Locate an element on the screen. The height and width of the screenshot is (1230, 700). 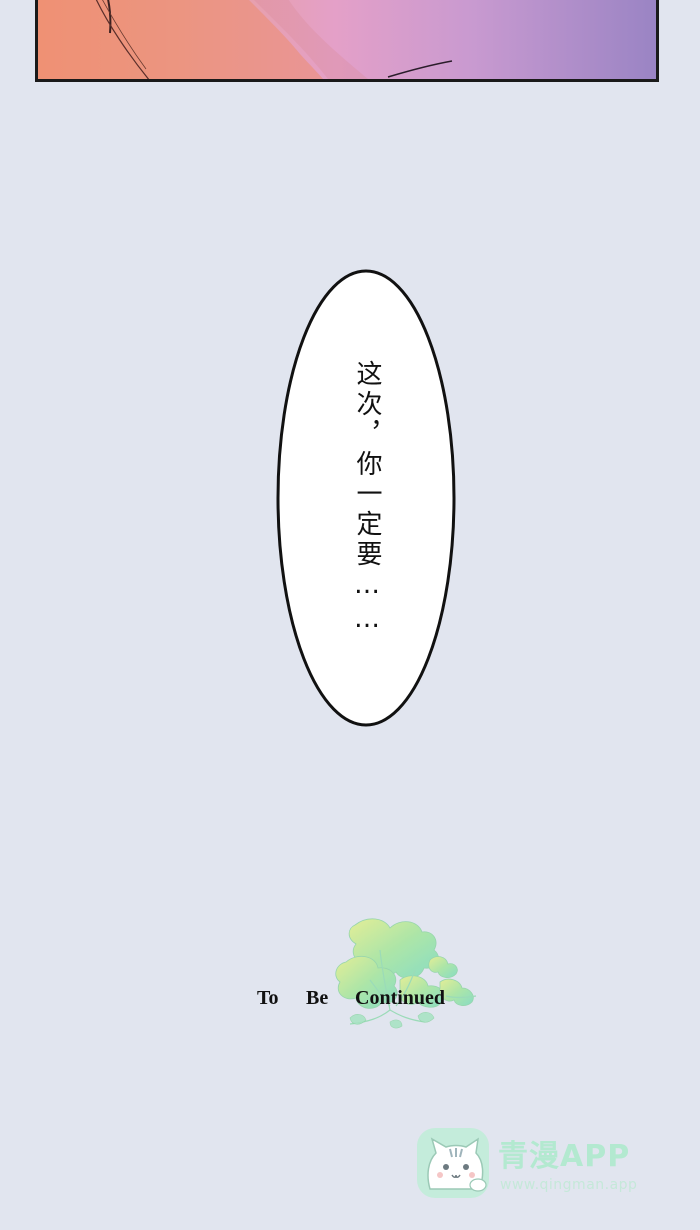
comic-panel is located at coordinates (347, 41).